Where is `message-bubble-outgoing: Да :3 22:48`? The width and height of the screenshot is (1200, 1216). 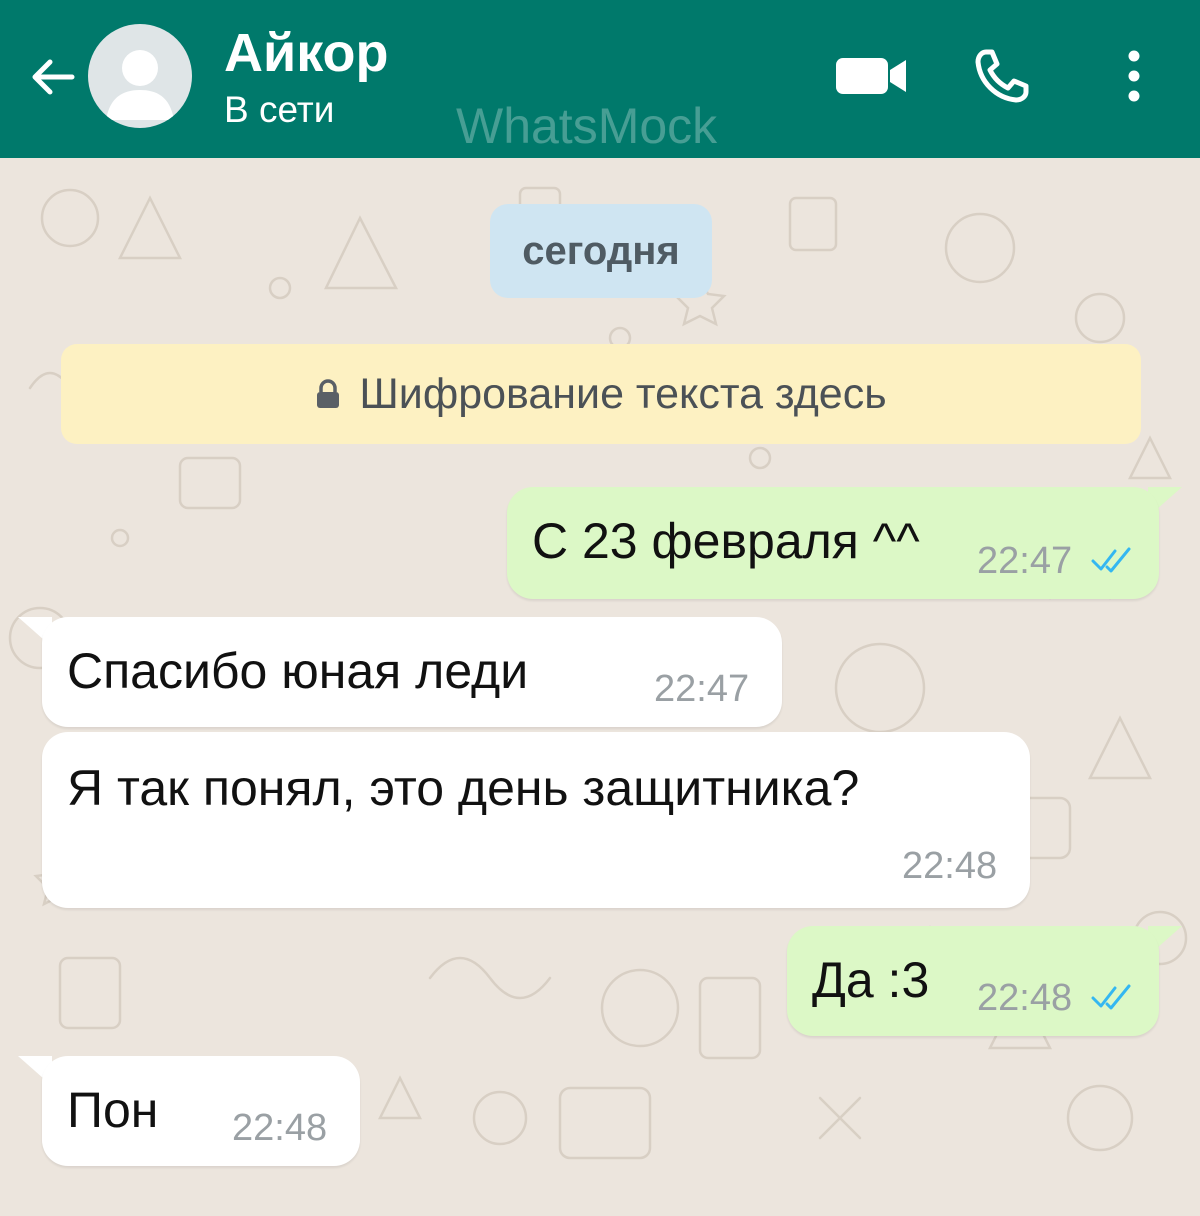 message-bubble-outgoing: Да :3 22:48 is located at coordinates (973, 981).